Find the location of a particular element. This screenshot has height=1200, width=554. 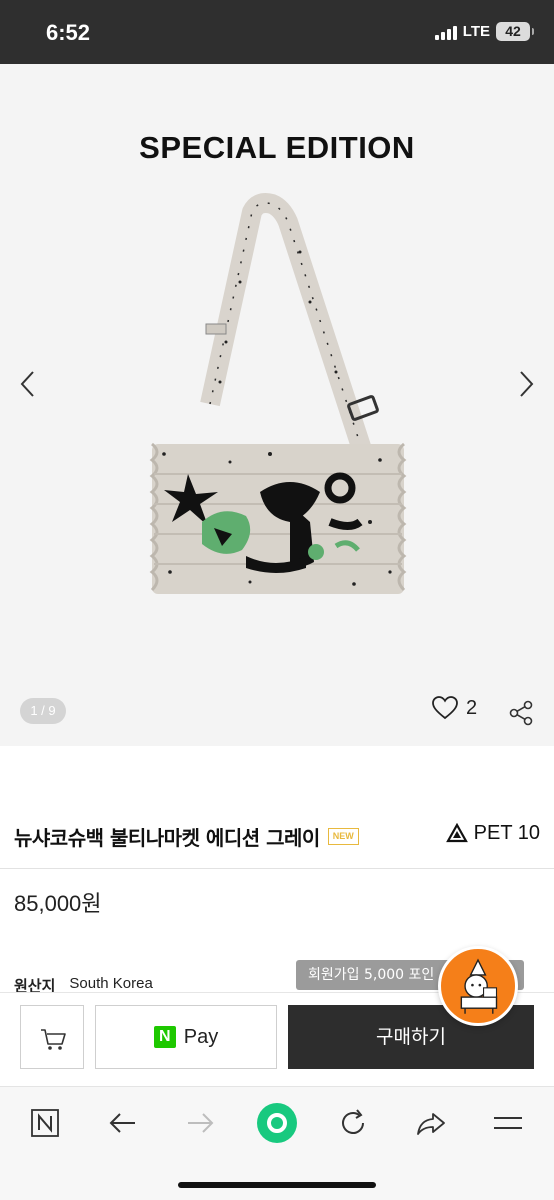

product-title-row: 뉴샤코슈백 불티나마켓 에디션 그레이 NEW PET 10 is located at coordinates (277, 836).